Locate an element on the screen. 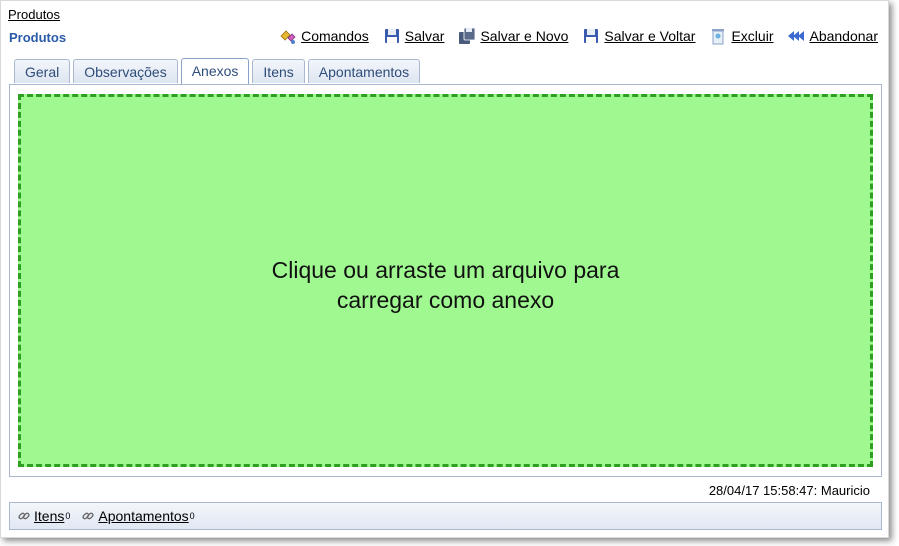 This screenshot has width=899, height=546. last-modified-info: 28/04/17 15:58:47: Mauricio is located at coordinates (789, 490).